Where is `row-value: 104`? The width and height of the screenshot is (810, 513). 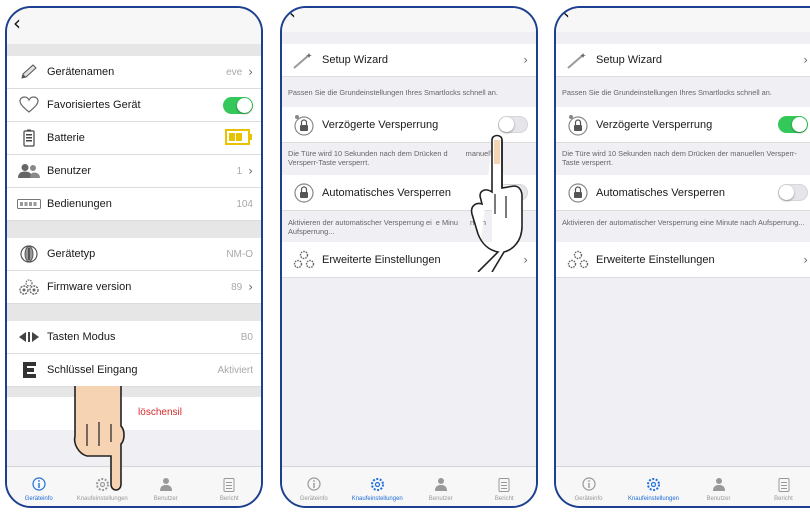
row-value: 104 is located at coordinates (244, 204).